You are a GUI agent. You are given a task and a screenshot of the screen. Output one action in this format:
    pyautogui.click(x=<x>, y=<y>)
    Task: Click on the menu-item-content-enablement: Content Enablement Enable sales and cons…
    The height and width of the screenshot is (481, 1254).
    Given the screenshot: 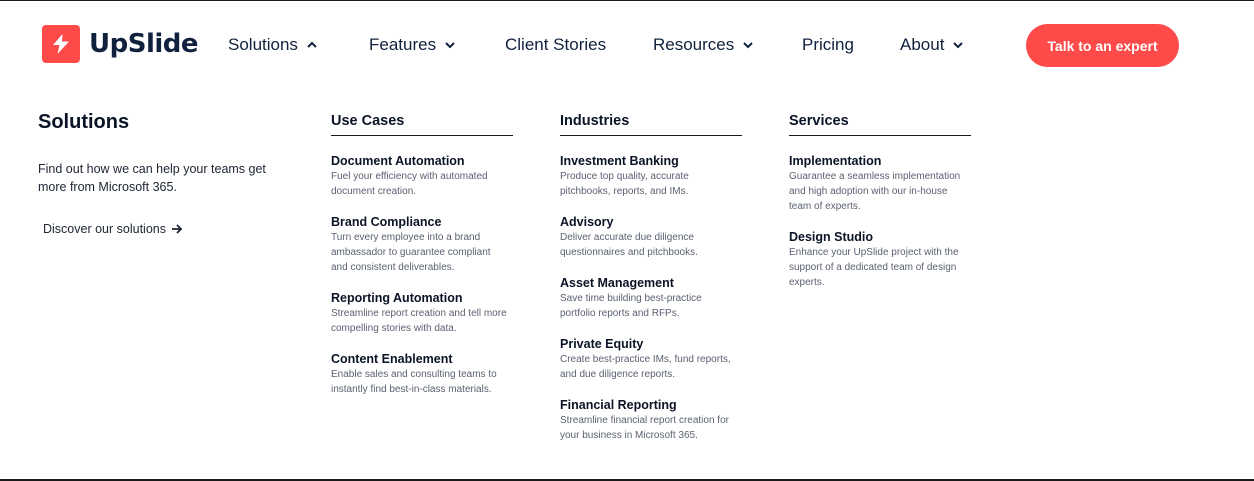 What is the action you would take?
    pyautogui.click(x=422, y=374)
    